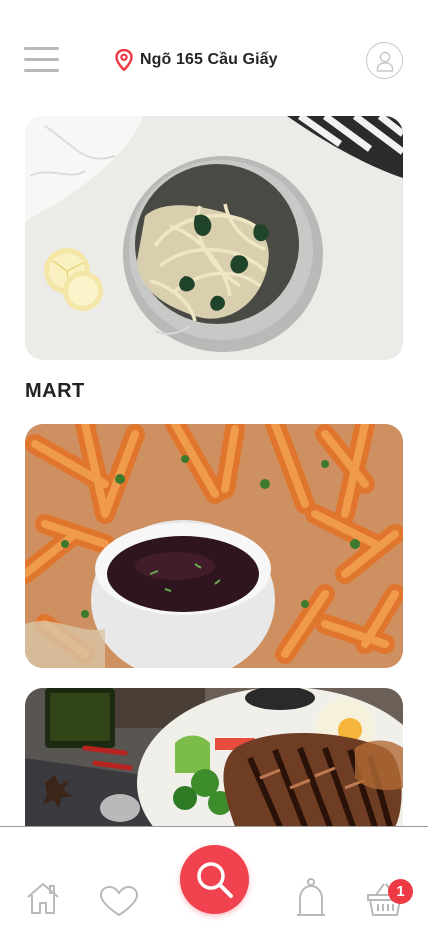 This screenshot has height=926, width=428. I want to click on bottom-navigation: 1, so click(214, 876).